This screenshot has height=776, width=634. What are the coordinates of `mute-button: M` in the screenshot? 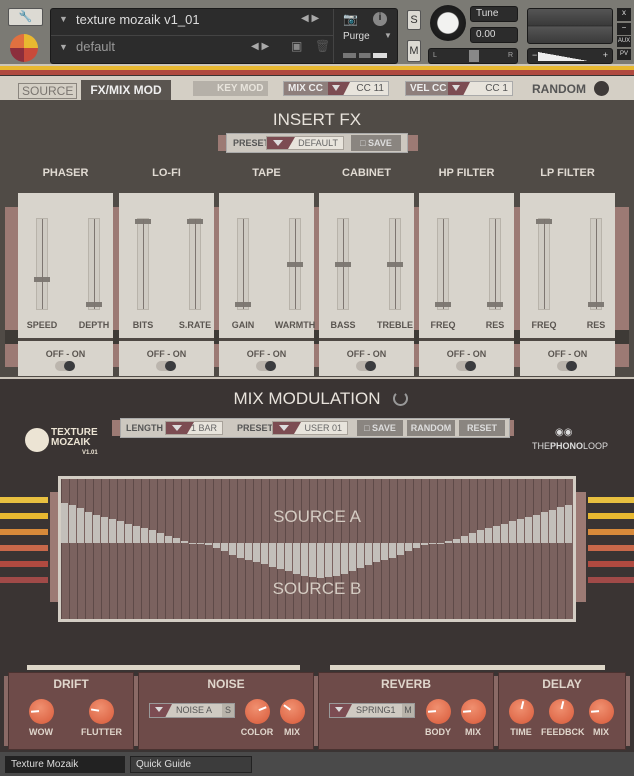 It's located at (414, 51).